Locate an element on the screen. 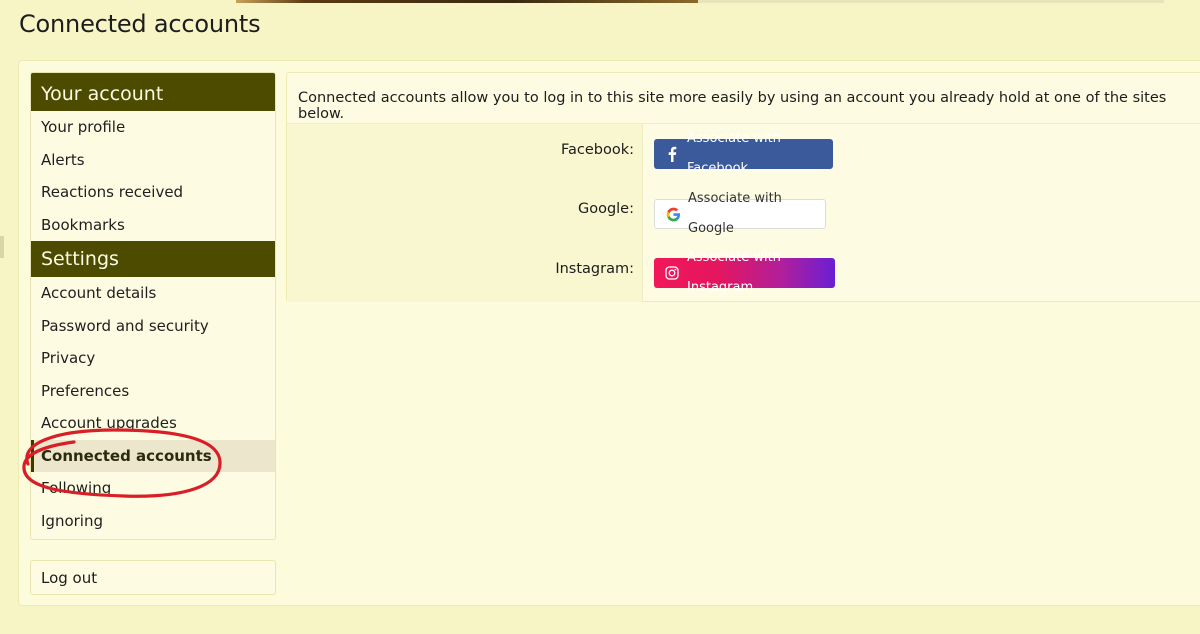 The height and width of the screenshot is (634, 1200). associate-facebook-label: Associate with Facebook is located at coordinates (734, 153).